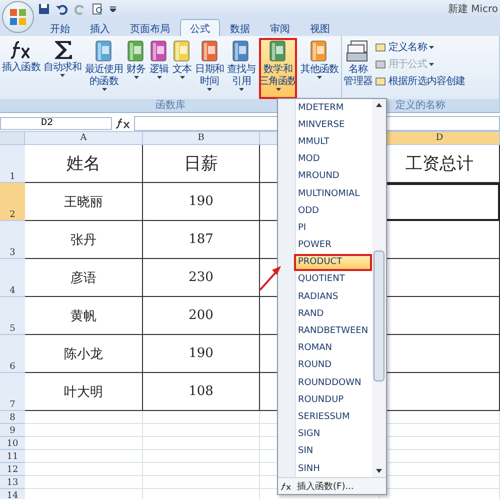  Describe the element at coordinates (201, 164) in the screenshot. I see `table-cell: 日薪` at that location.